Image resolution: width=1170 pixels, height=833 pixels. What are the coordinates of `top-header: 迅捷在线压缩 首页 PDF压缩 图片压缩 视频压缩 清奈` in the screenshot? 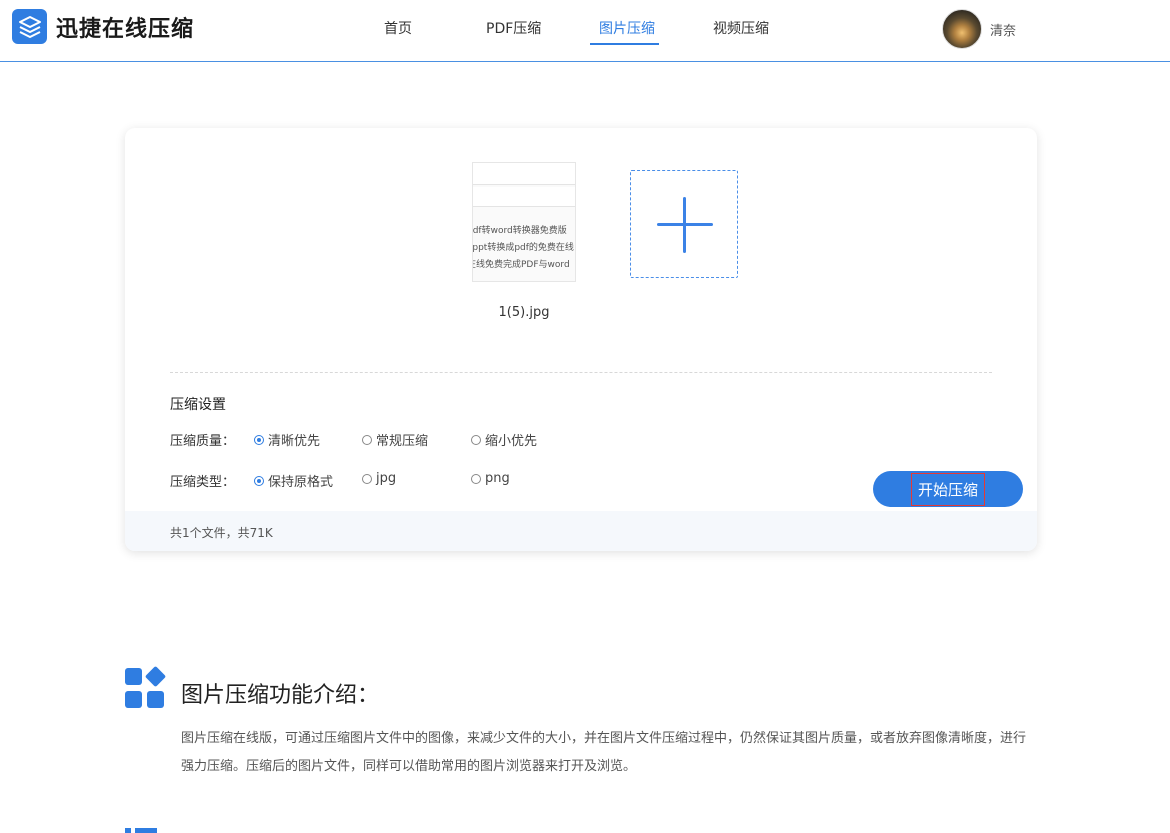 It's located at (585, 31).